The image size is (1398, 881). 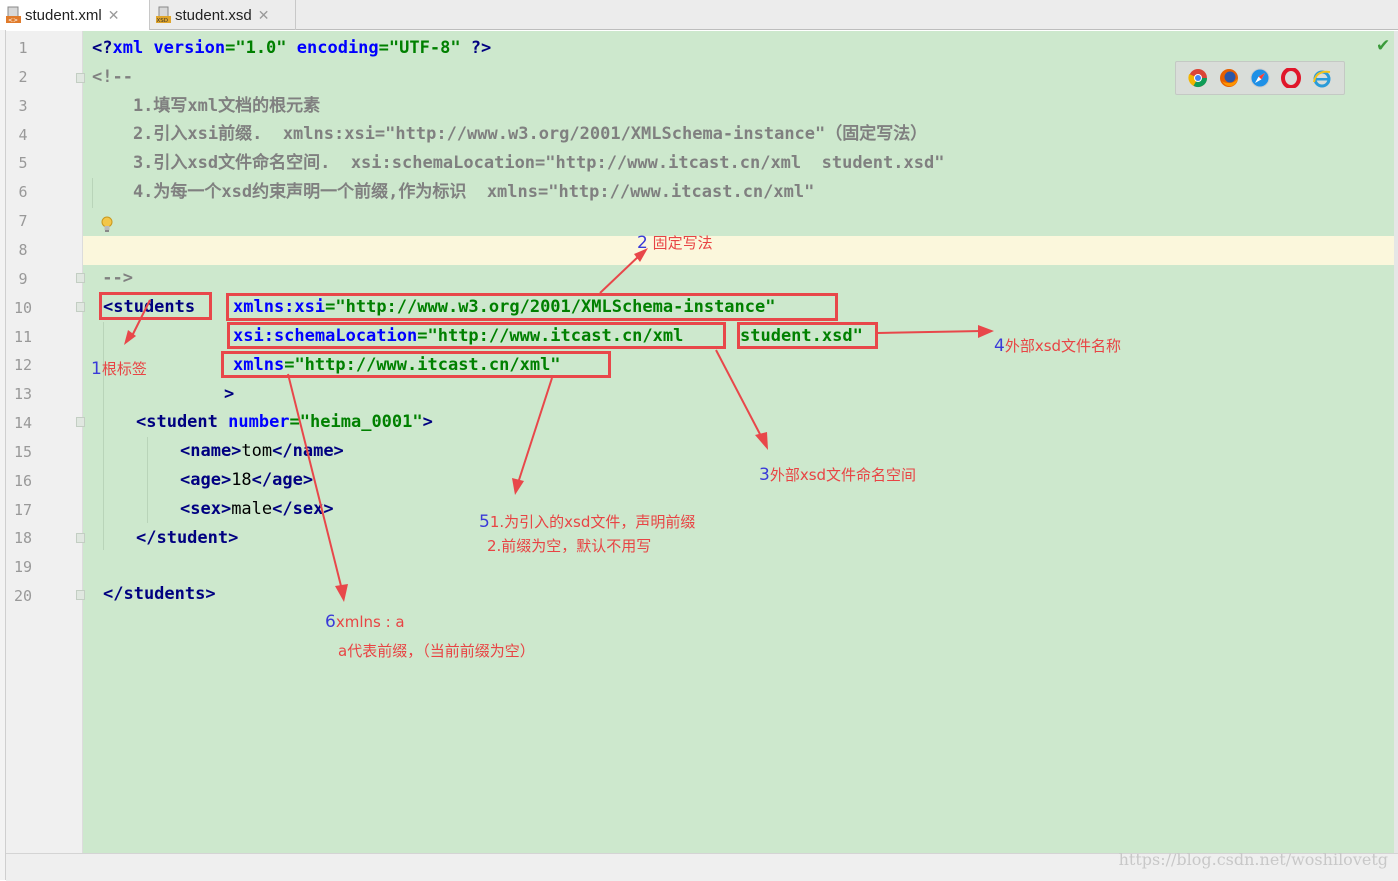 I want to click on tab-label: student.xsd, so click(x=213, y=15).